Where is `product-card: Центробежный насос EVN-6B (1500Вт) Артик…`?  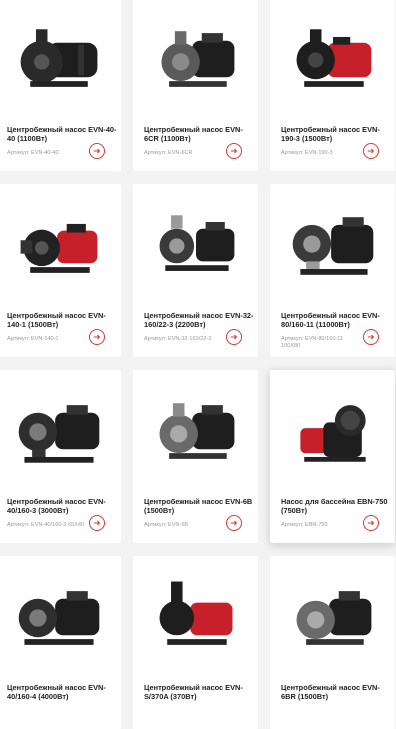 product-card: Центробежный насос EVN-6B (1500Вт) Артик… is located at coordinates (195, 456).